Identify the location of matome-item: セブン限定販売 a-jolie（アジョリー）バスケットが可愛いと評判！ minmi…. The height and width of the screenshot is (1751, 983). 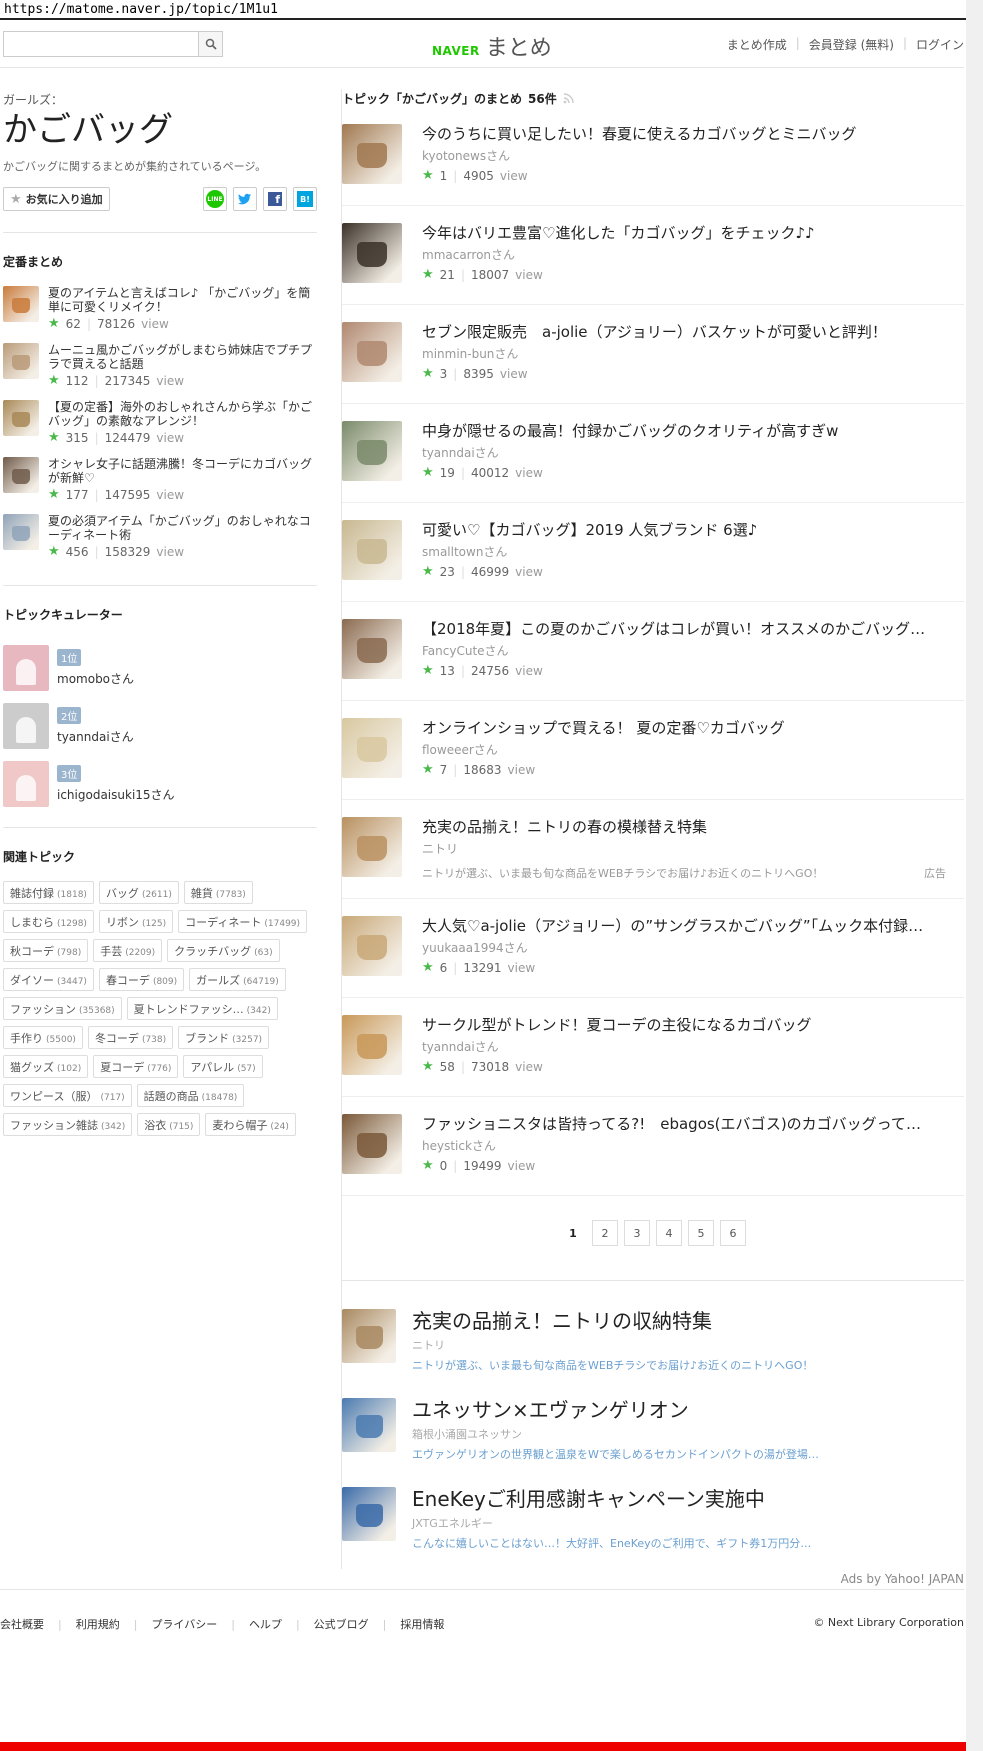
(653, 354).